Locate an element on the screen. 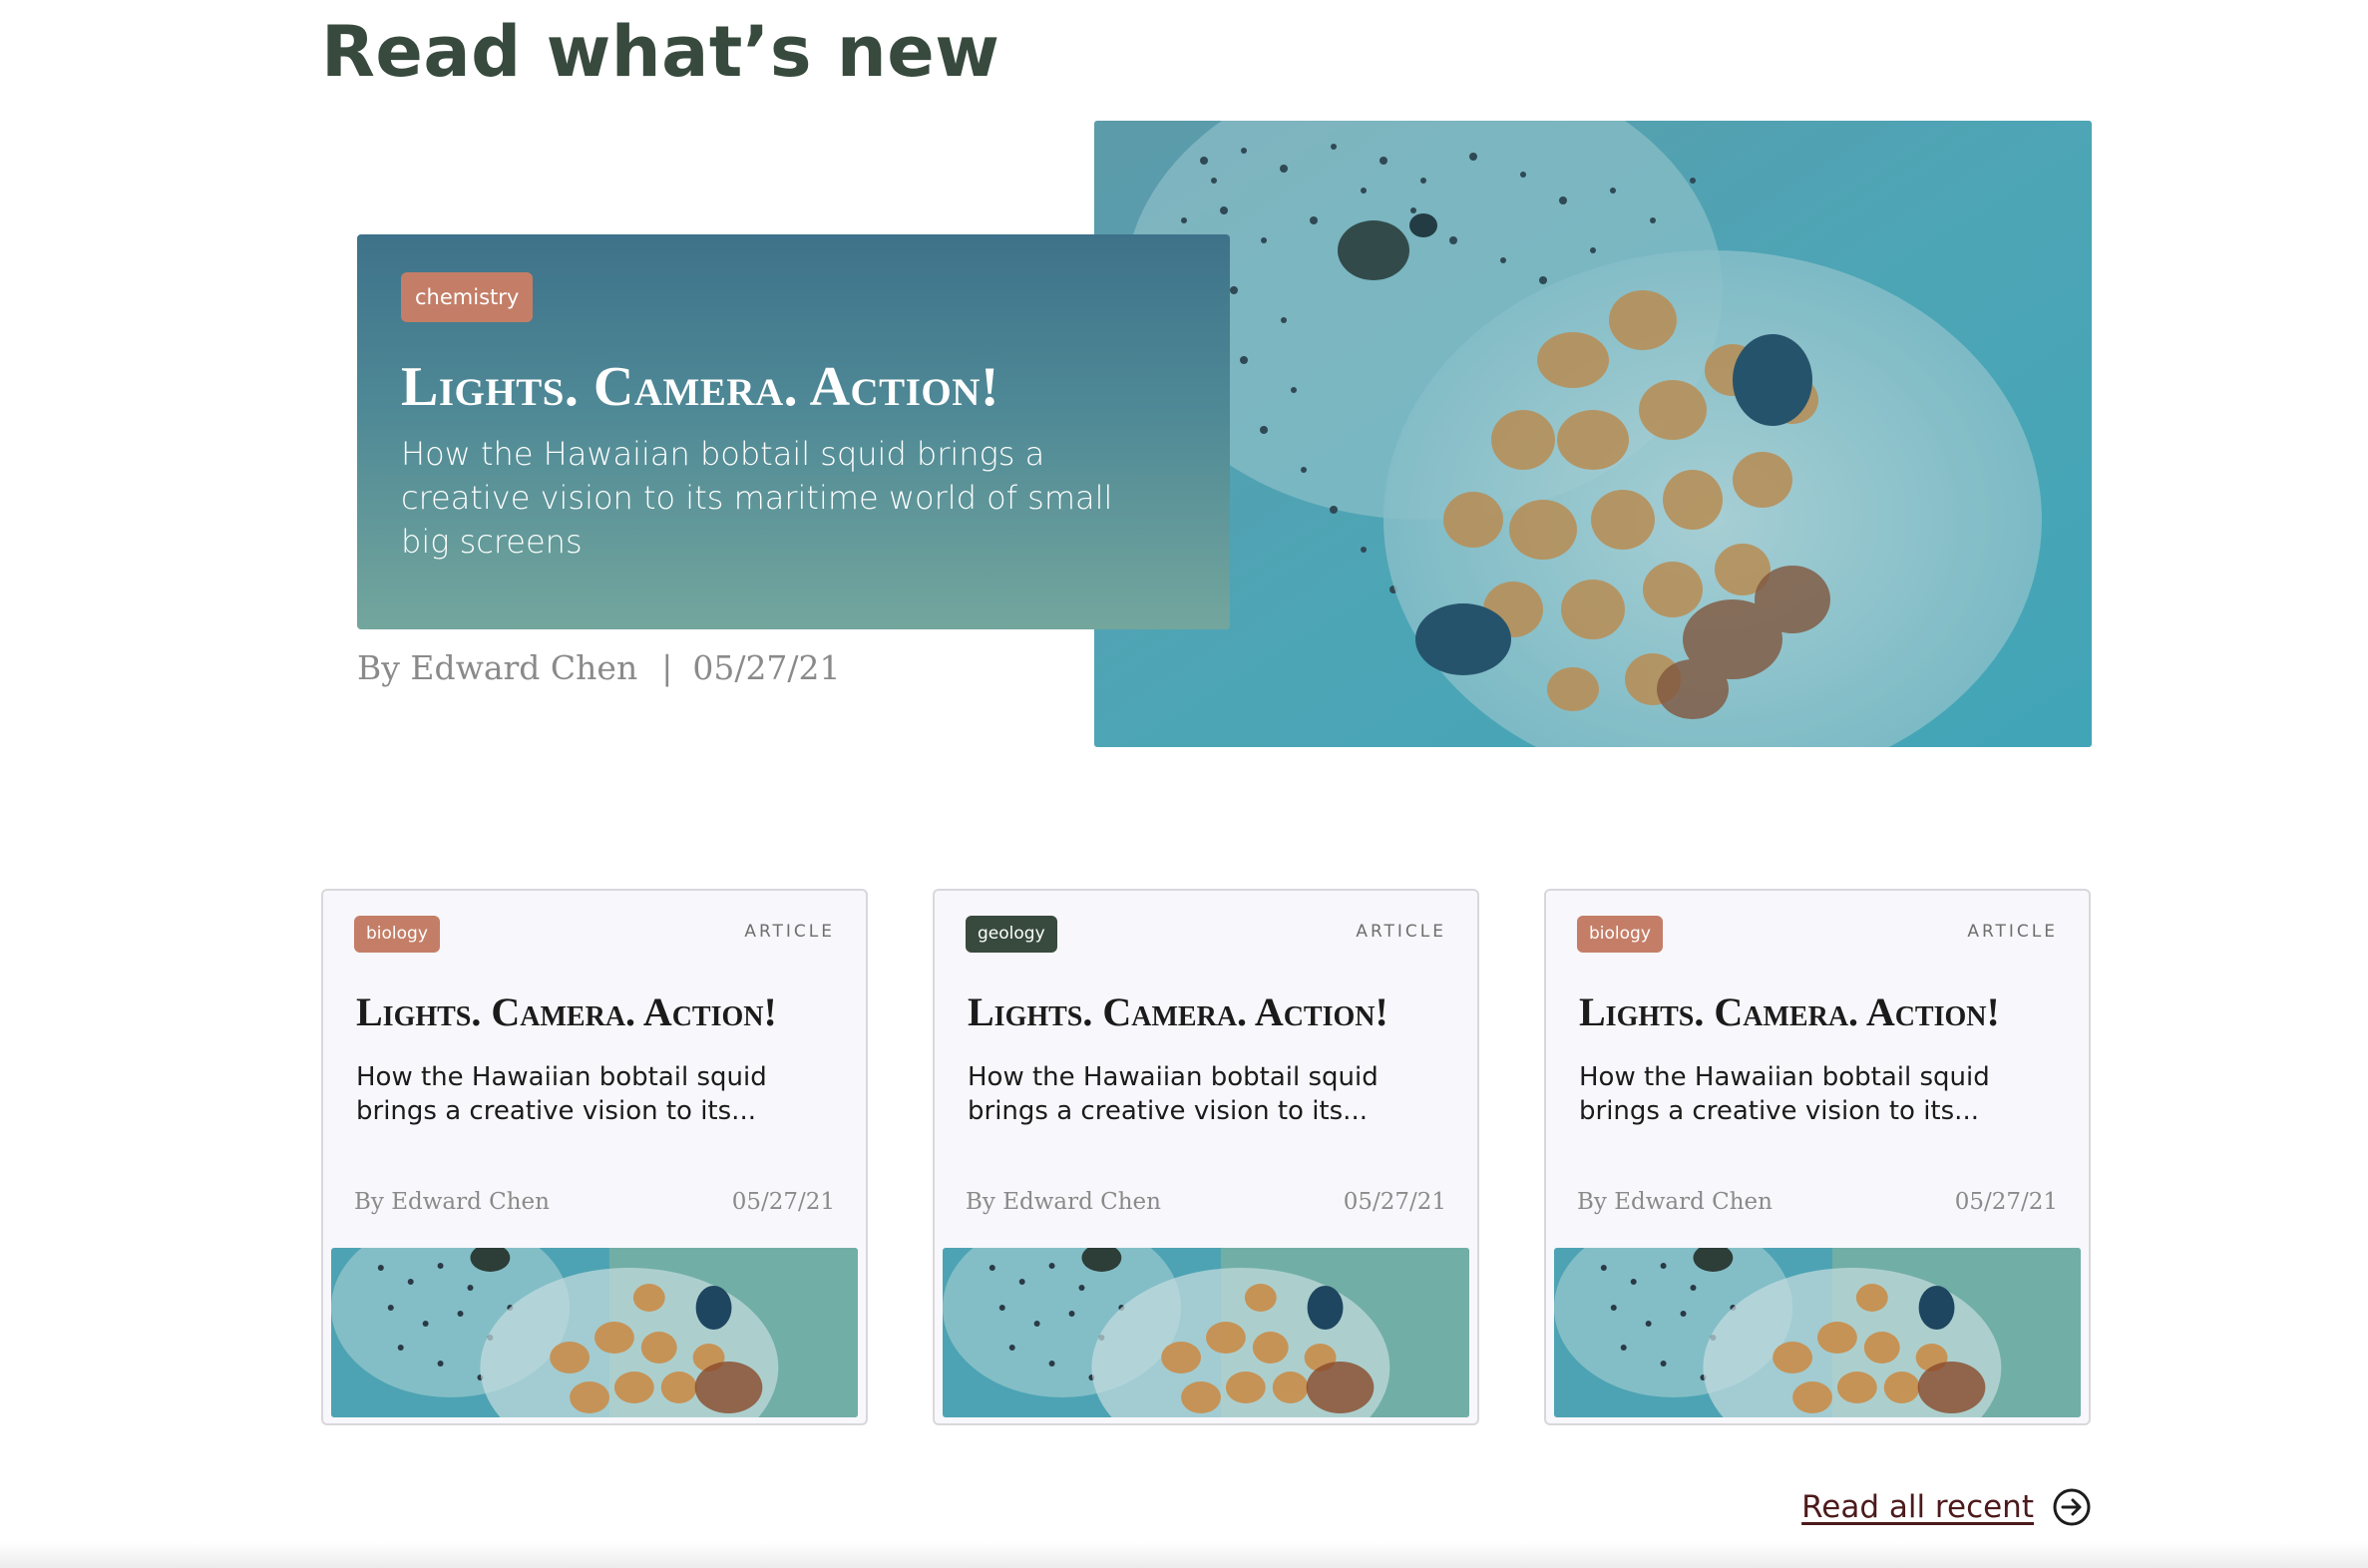  section-title: Read what’s new is located at coordinates (660, 52).